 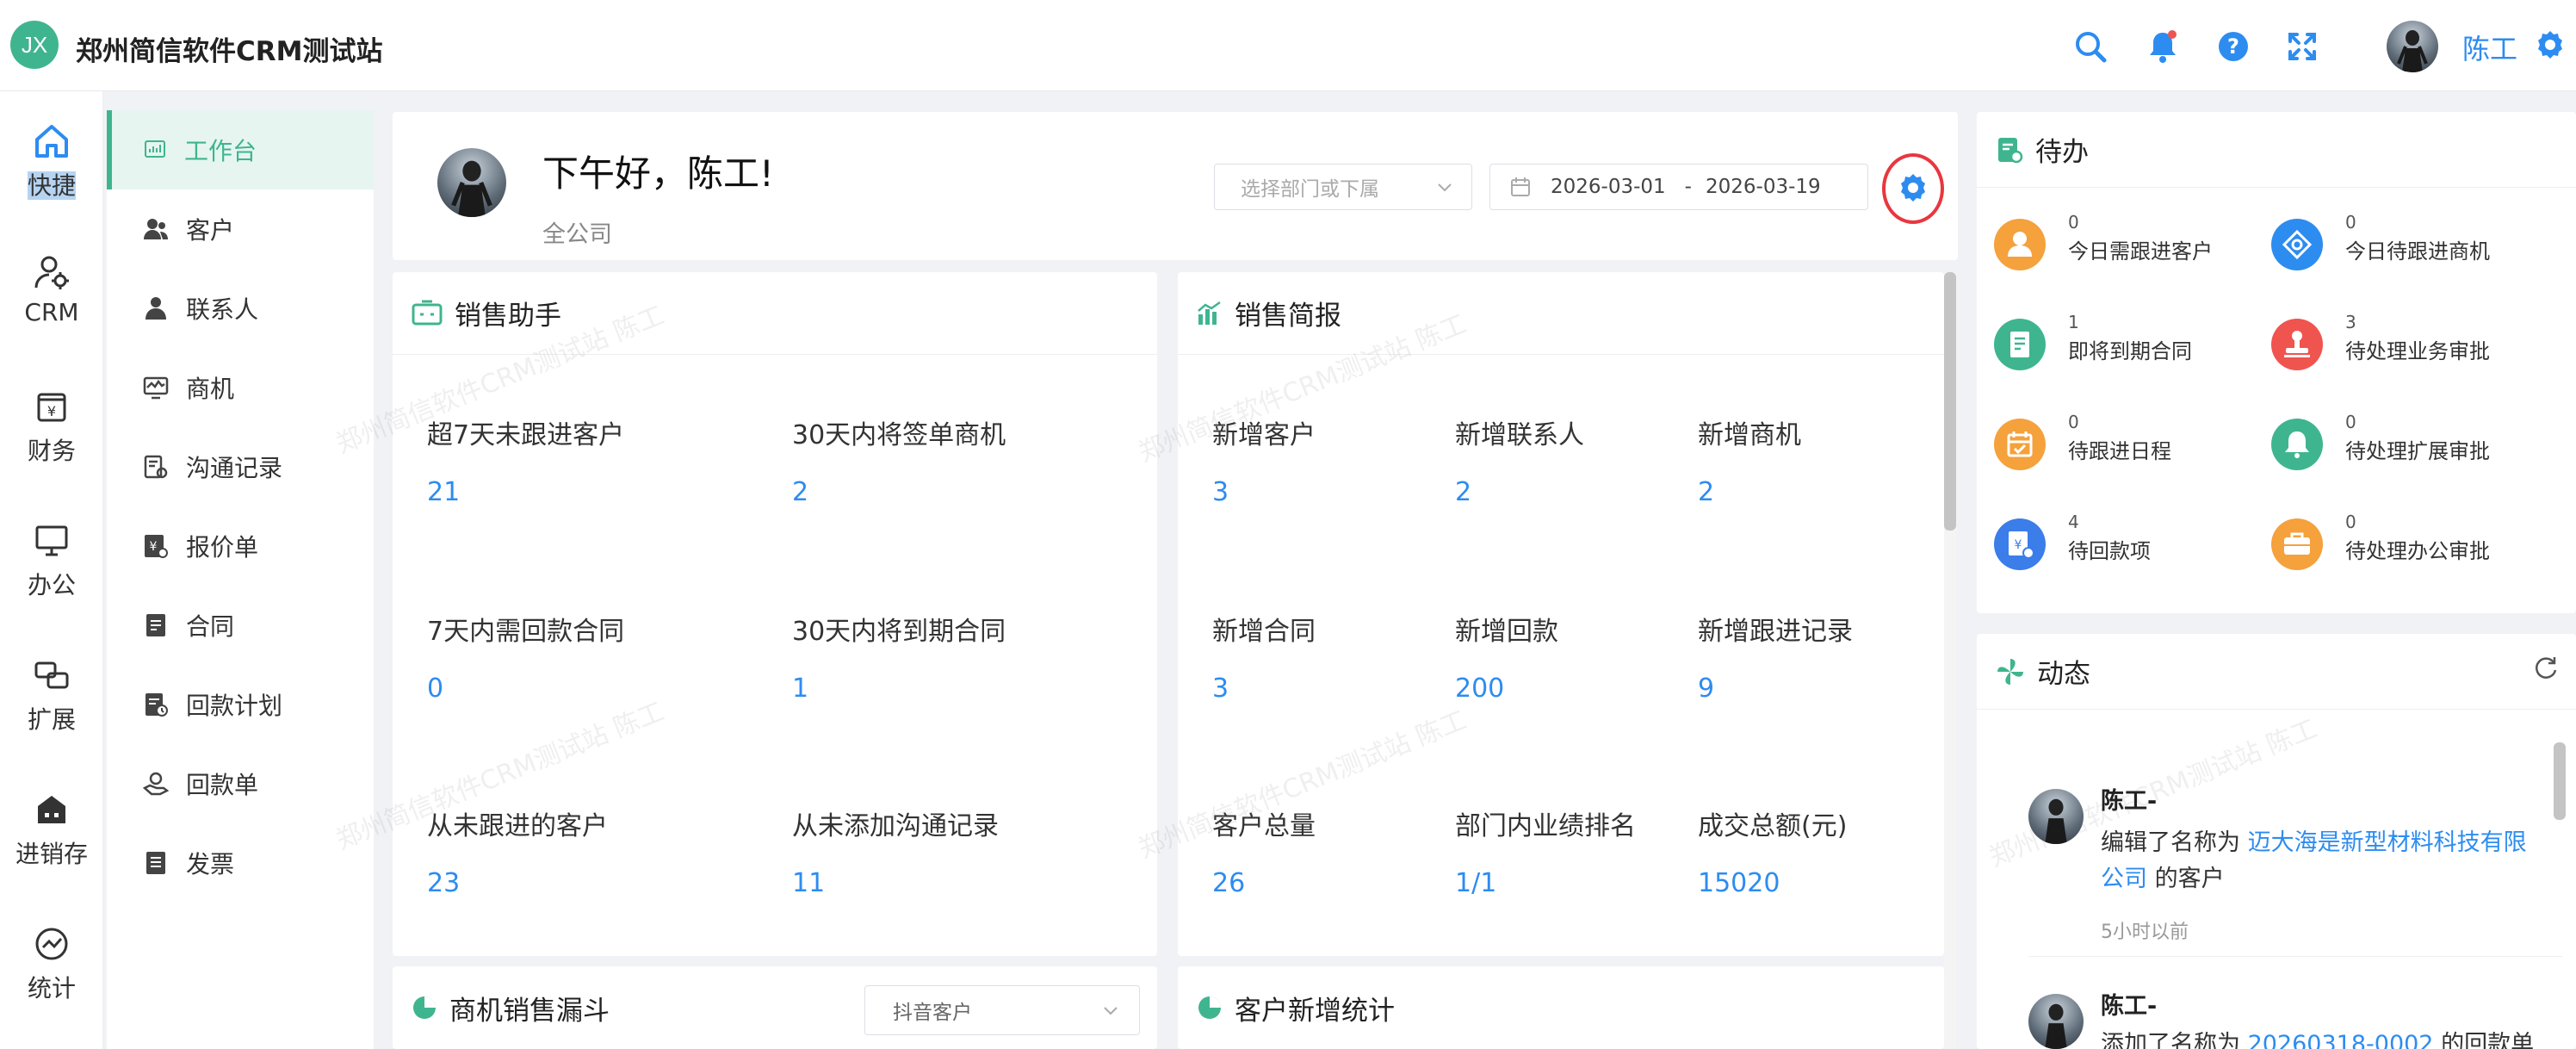 What do you see at coordinates (241, 387) in the screenshot?
I see `menu-item-opportunity: 商机` at bounding box center [241, 387].